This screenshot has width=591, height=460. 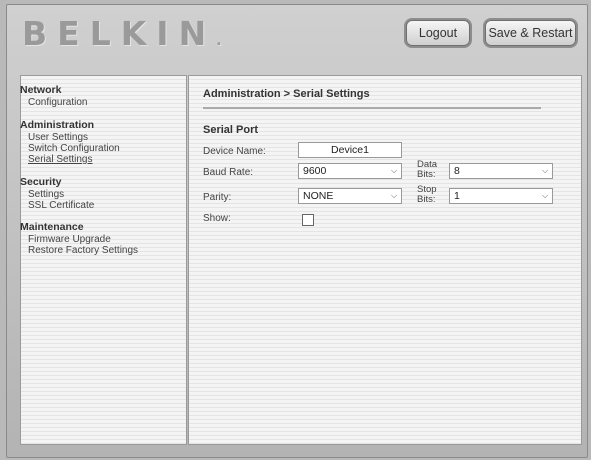 I want to click on sidebar-item-configuration: Configuration, so click(x=95, y=102).